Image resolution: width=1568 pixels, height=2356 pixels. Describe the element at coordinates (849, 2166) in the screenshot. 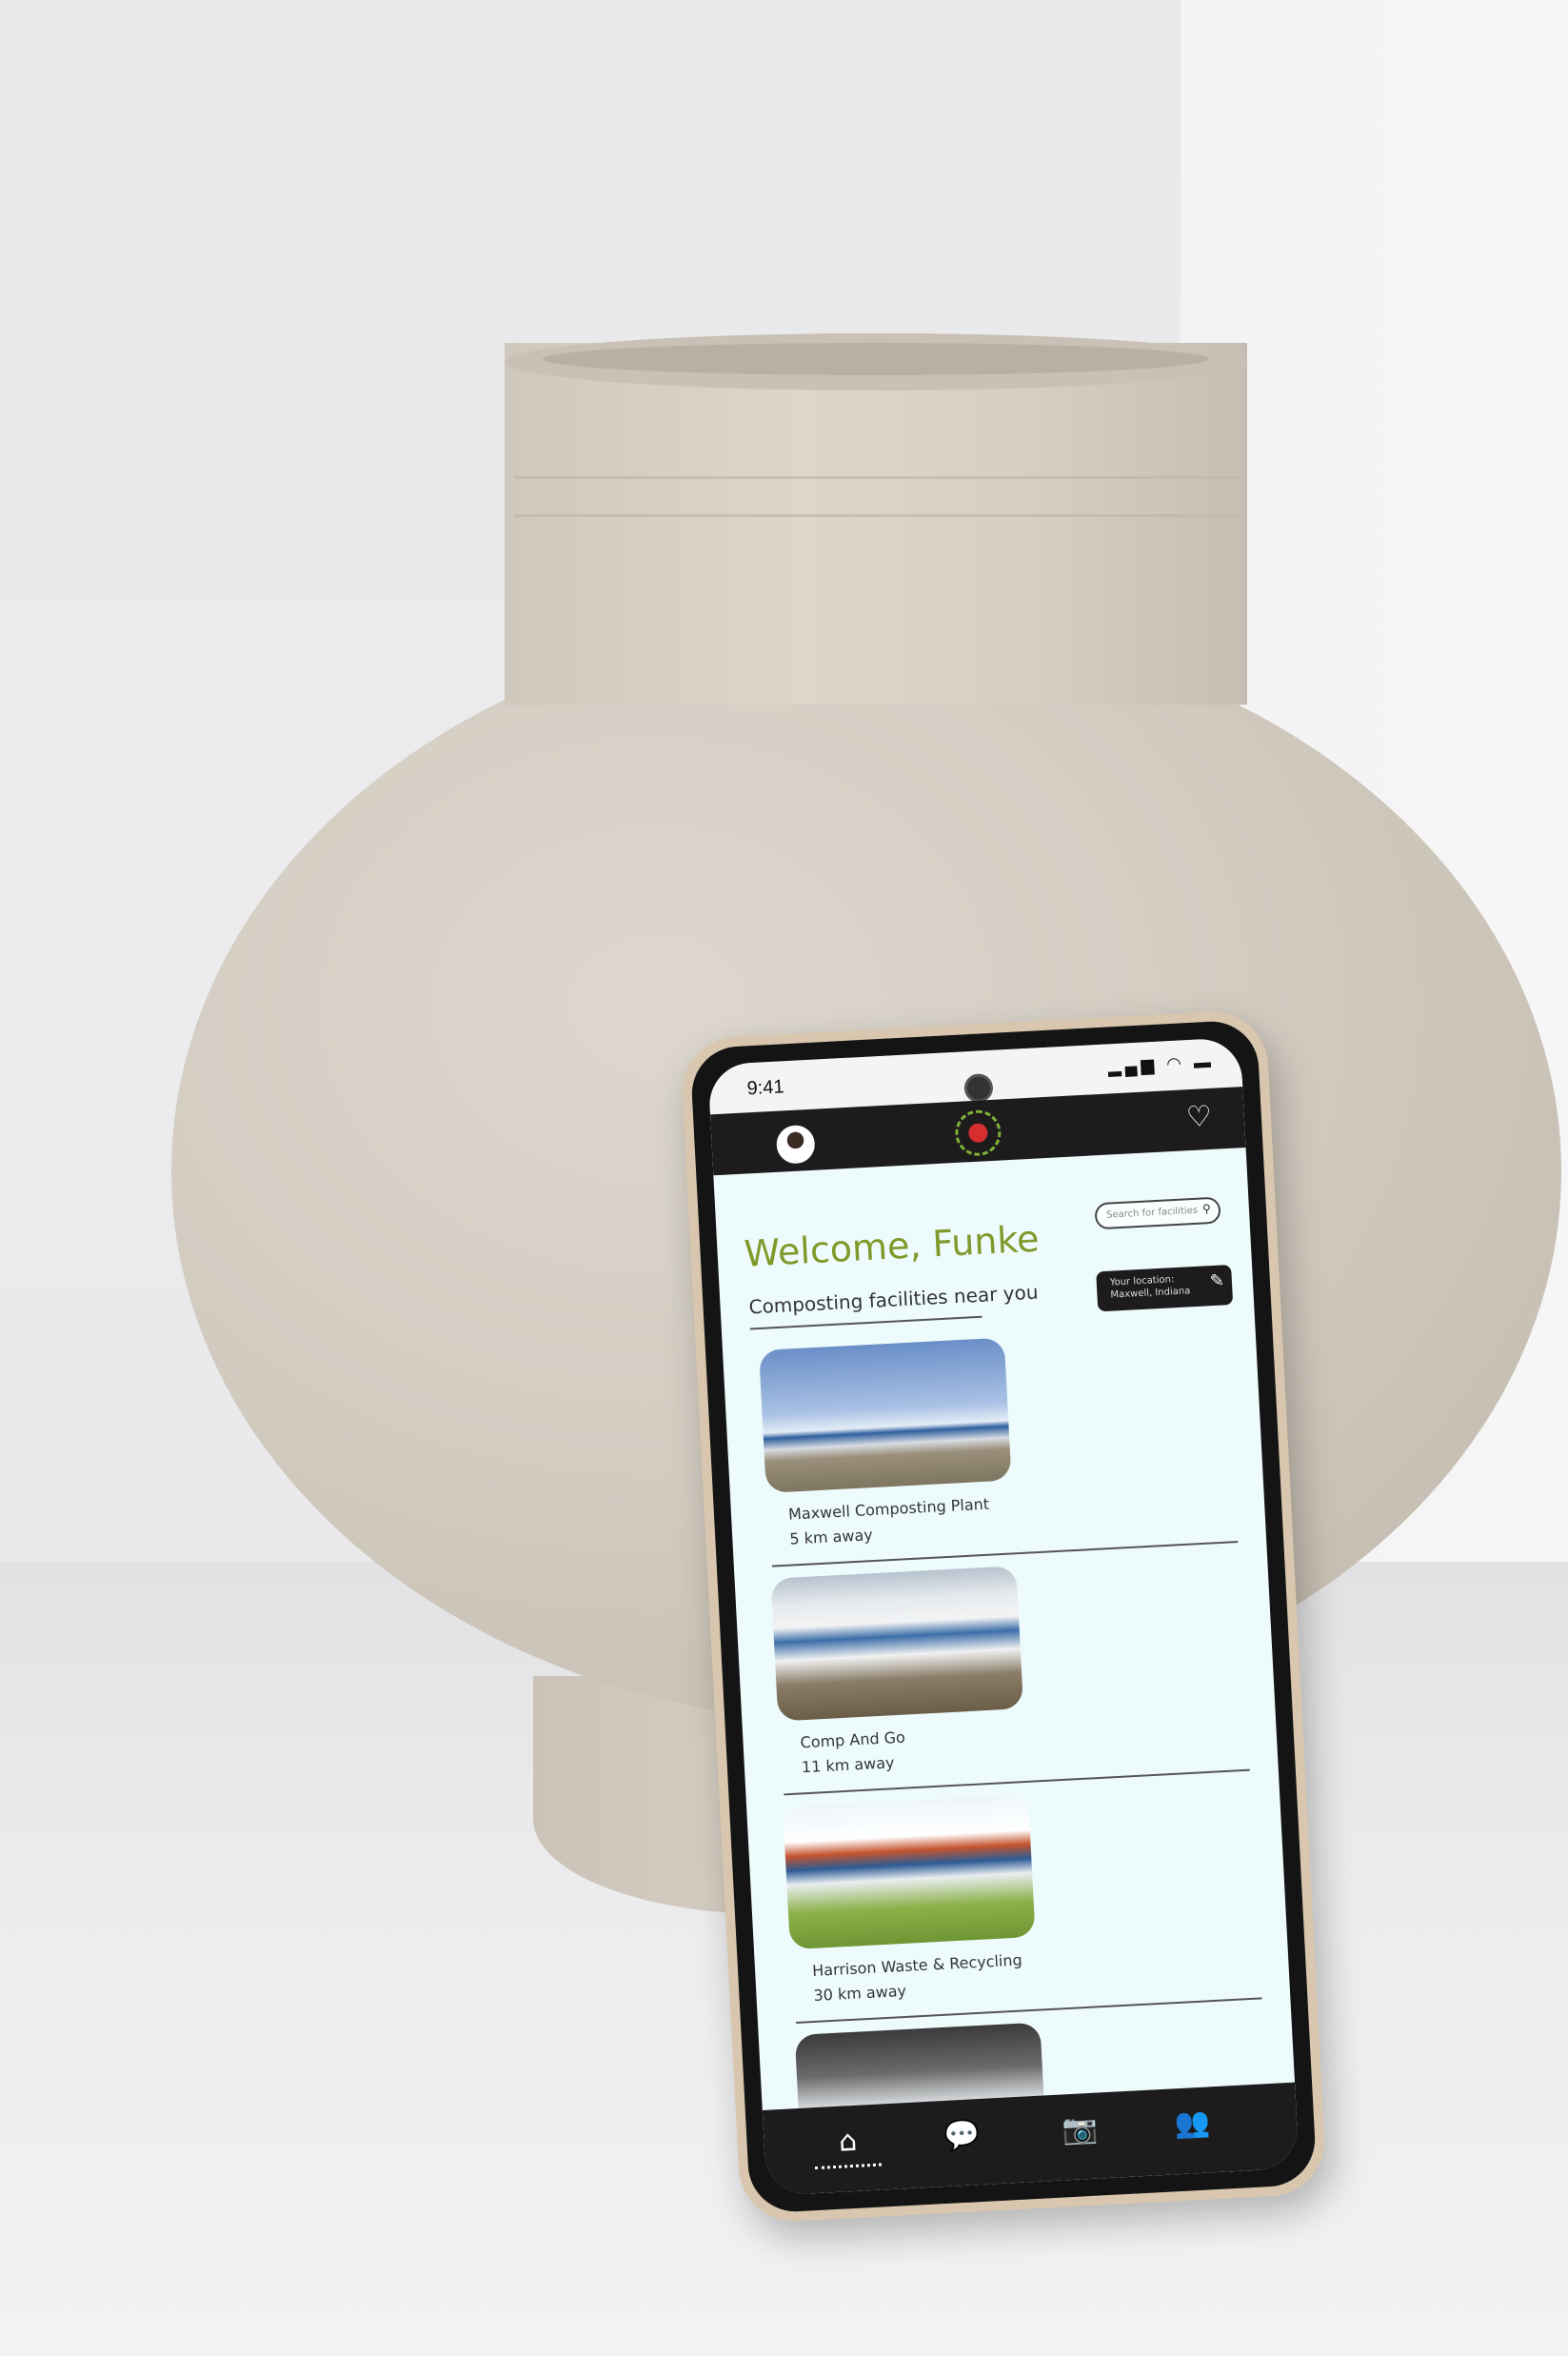

I see `active-tab-indicator` at that location.